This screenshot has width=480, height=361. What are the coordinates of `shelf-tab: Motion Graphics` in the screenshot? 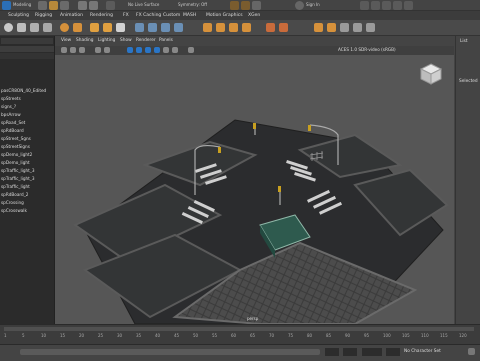 It's located at (224, 15).